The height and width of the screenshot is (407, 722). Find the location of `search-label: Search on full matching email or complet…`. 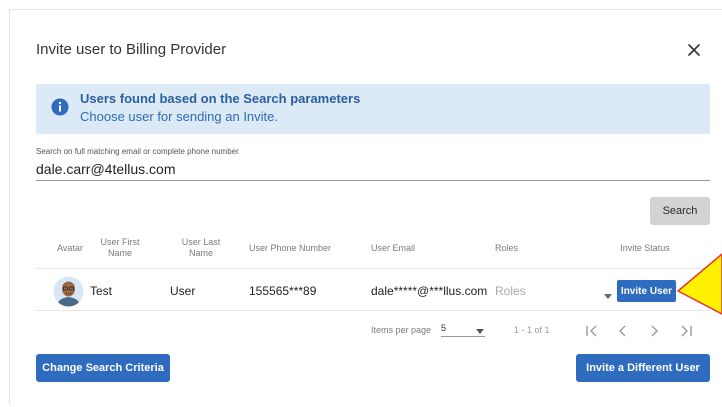

search-label: Search on full matching email or complet… is located at coordinates (137, 151).